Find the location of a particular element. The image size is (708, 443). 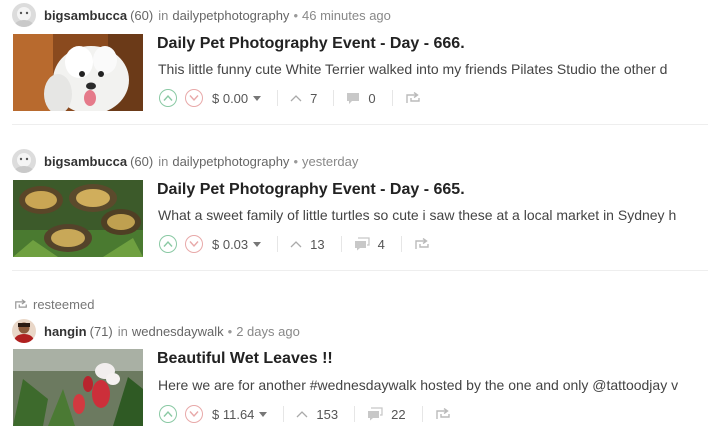

post-title: Daily Pet Photography Event - Day - 665. is located at coordinates (311, 190).